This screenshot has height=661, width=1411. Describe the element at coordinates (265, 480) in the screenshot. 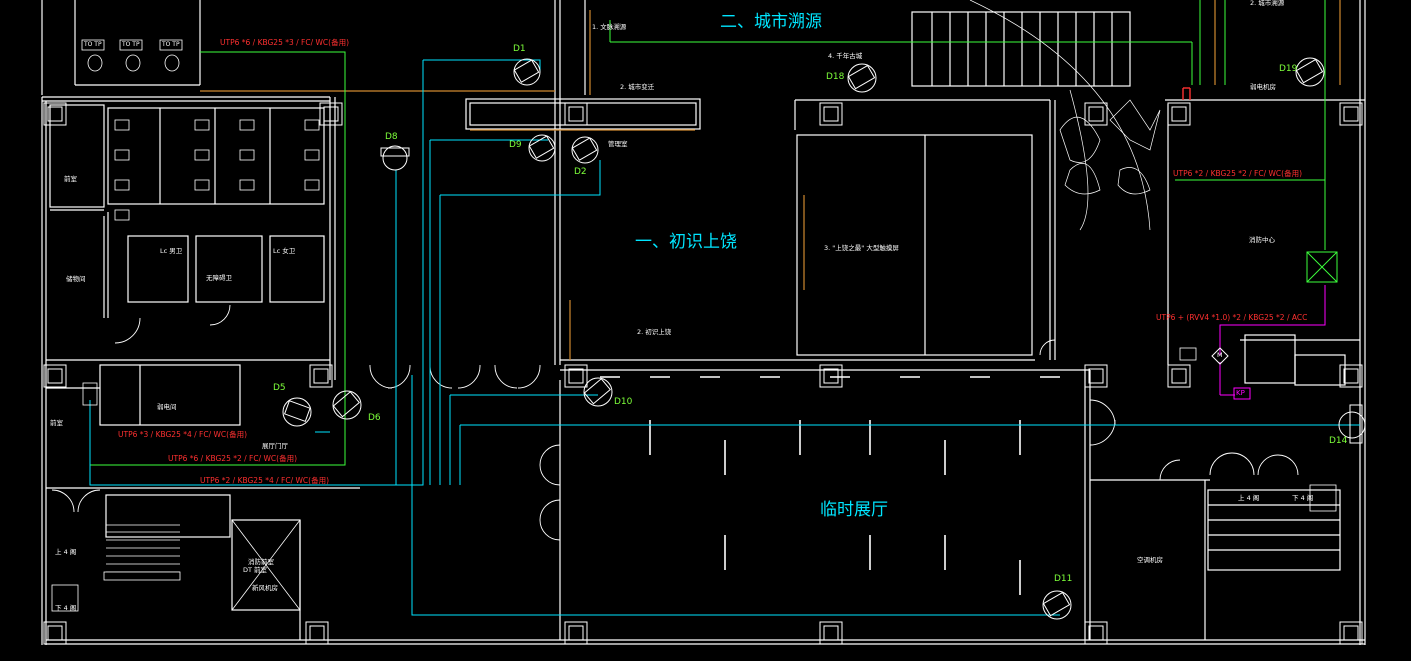

I see `cable-label-c6: UTP6 *2 / KBG25 *4 / FC/ WC(备用)` at that location.